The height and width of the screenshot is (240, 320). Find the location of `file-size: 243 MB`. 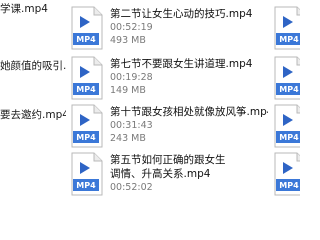

file-size: 243 MB is located at coordinates (128, 138).